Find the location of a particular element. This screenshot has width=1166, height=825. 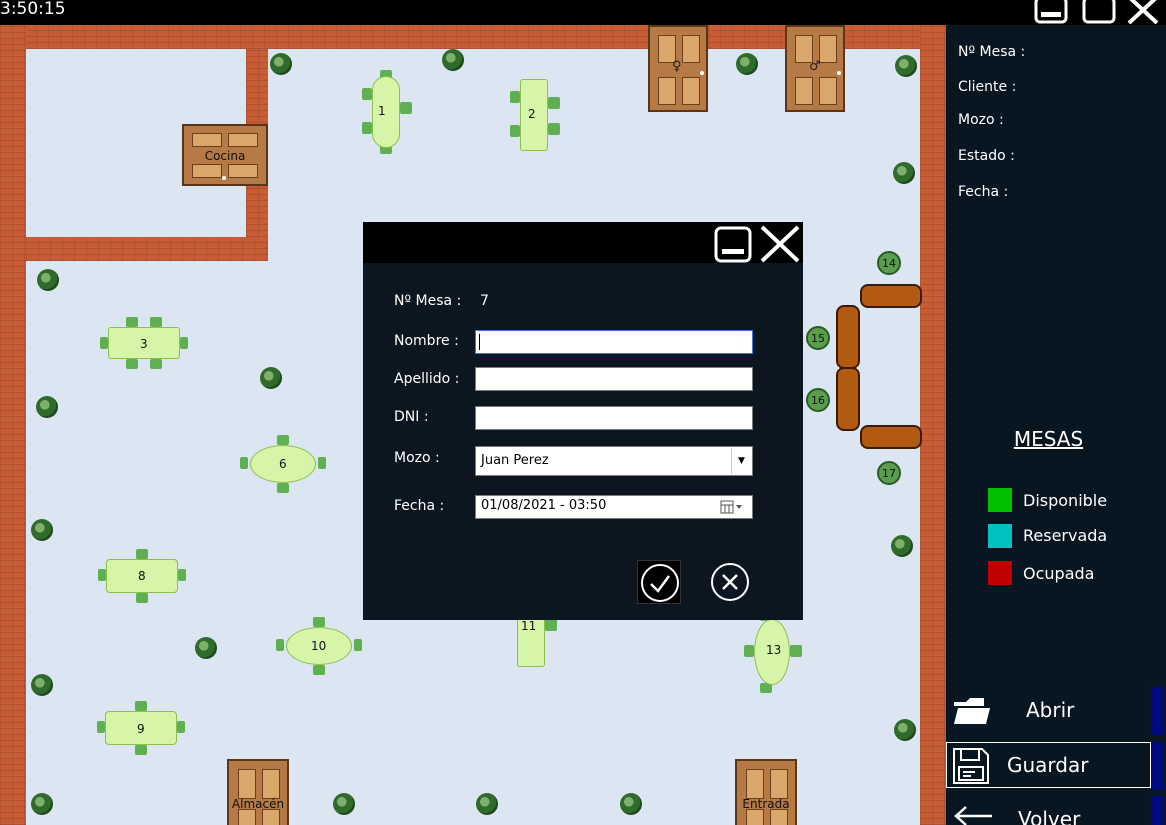

info-mesa-label: Nº Mesa : is located at coordinates (992, 52).